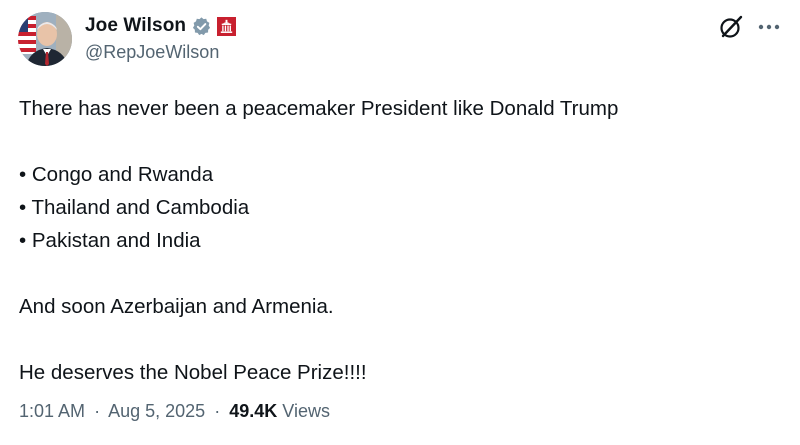 This screenshot has width=800, height=445. Describe the element at coordinates (201, 26) in the screenshot. I see `verified-badge-icon` at that location.